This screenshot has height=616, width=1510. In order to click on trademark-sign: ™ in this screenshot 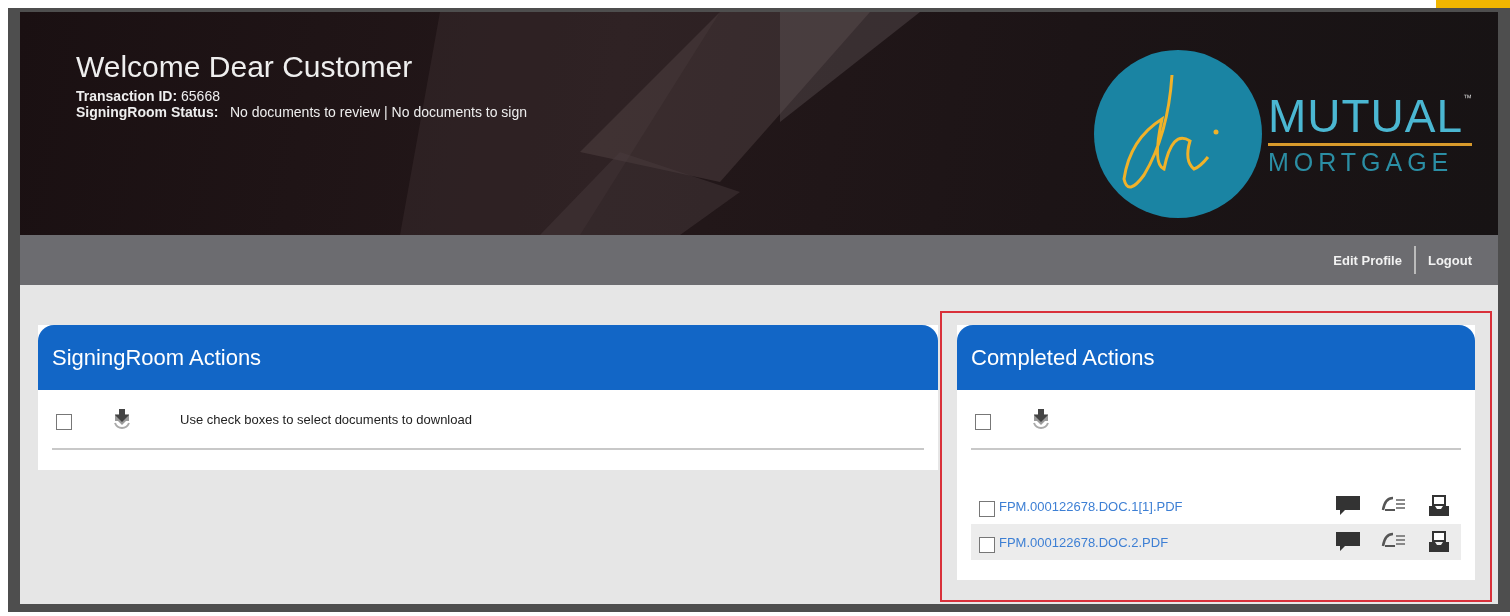, I will do `click(1467, 97)`.